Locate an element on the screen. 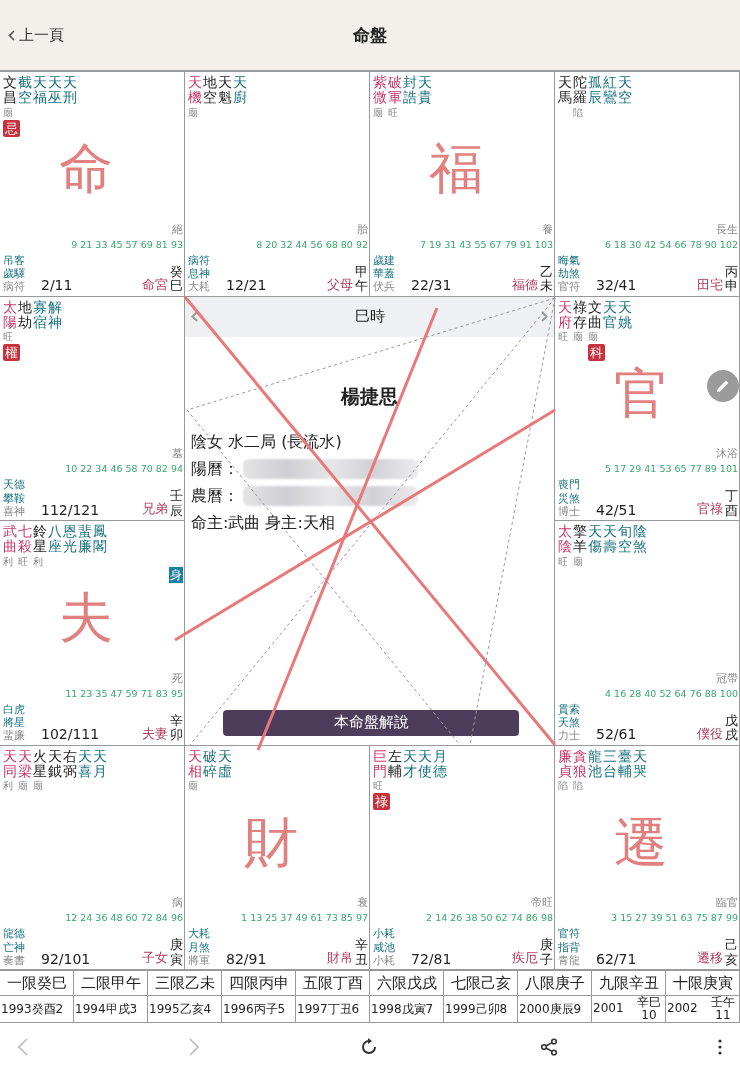 This screenshot has width=740, height=1069. star-name: 祿存 is located at coordinates (580, 315).